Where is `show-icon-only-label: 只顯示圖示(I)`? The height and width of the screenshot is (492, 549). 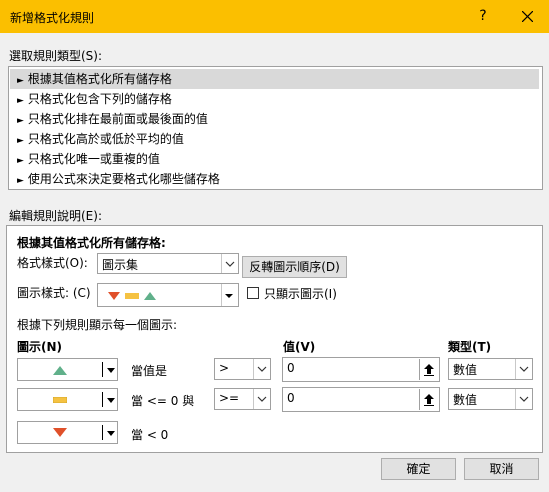 show-icon-only-label: 只顯示圖示(I) is located at coordinates (300, 294).